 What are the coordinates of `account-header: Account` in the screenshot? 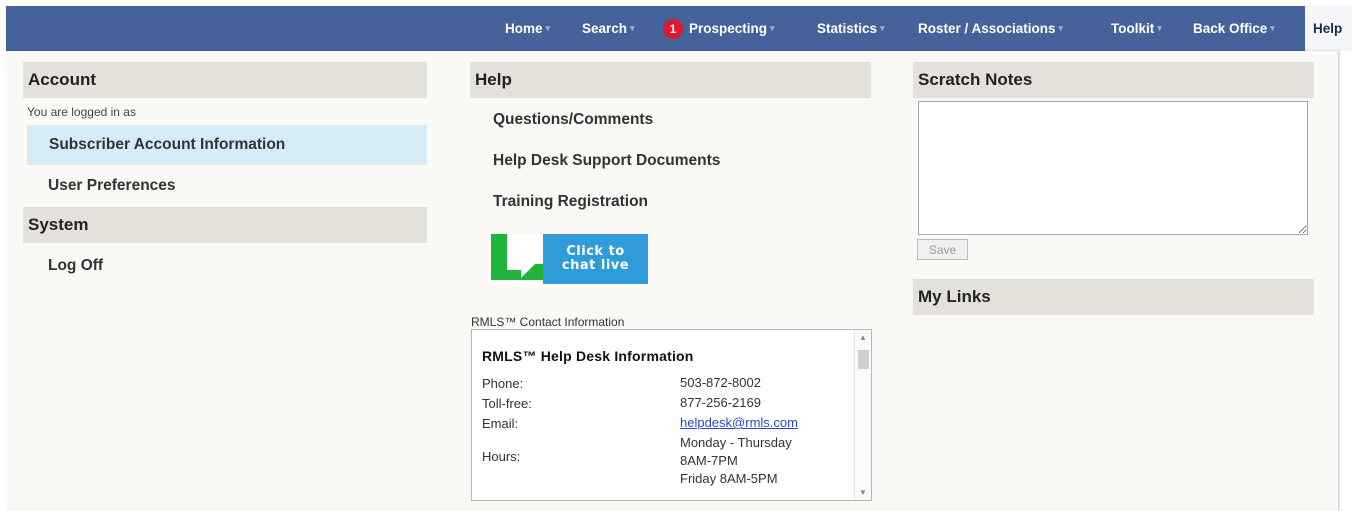 It's located at (225, 80).